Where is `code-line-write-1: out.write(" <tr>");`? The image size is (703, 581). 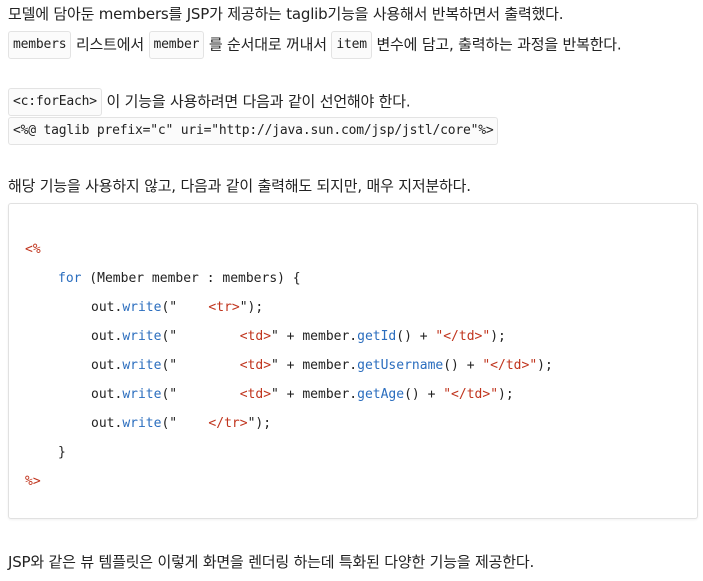
code-line-write-1: out.write(" <tr>"); is located at coordinates (177, 308).